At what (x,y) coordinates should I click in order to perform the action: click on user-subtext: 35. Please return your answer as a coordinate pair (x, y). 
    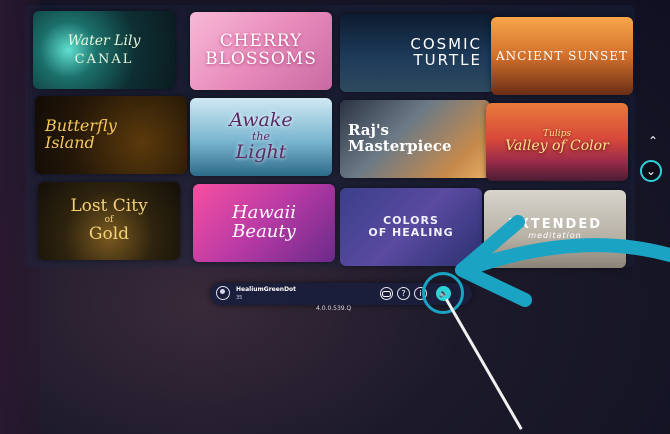
    Looking at the image, I should click on (239, 298).